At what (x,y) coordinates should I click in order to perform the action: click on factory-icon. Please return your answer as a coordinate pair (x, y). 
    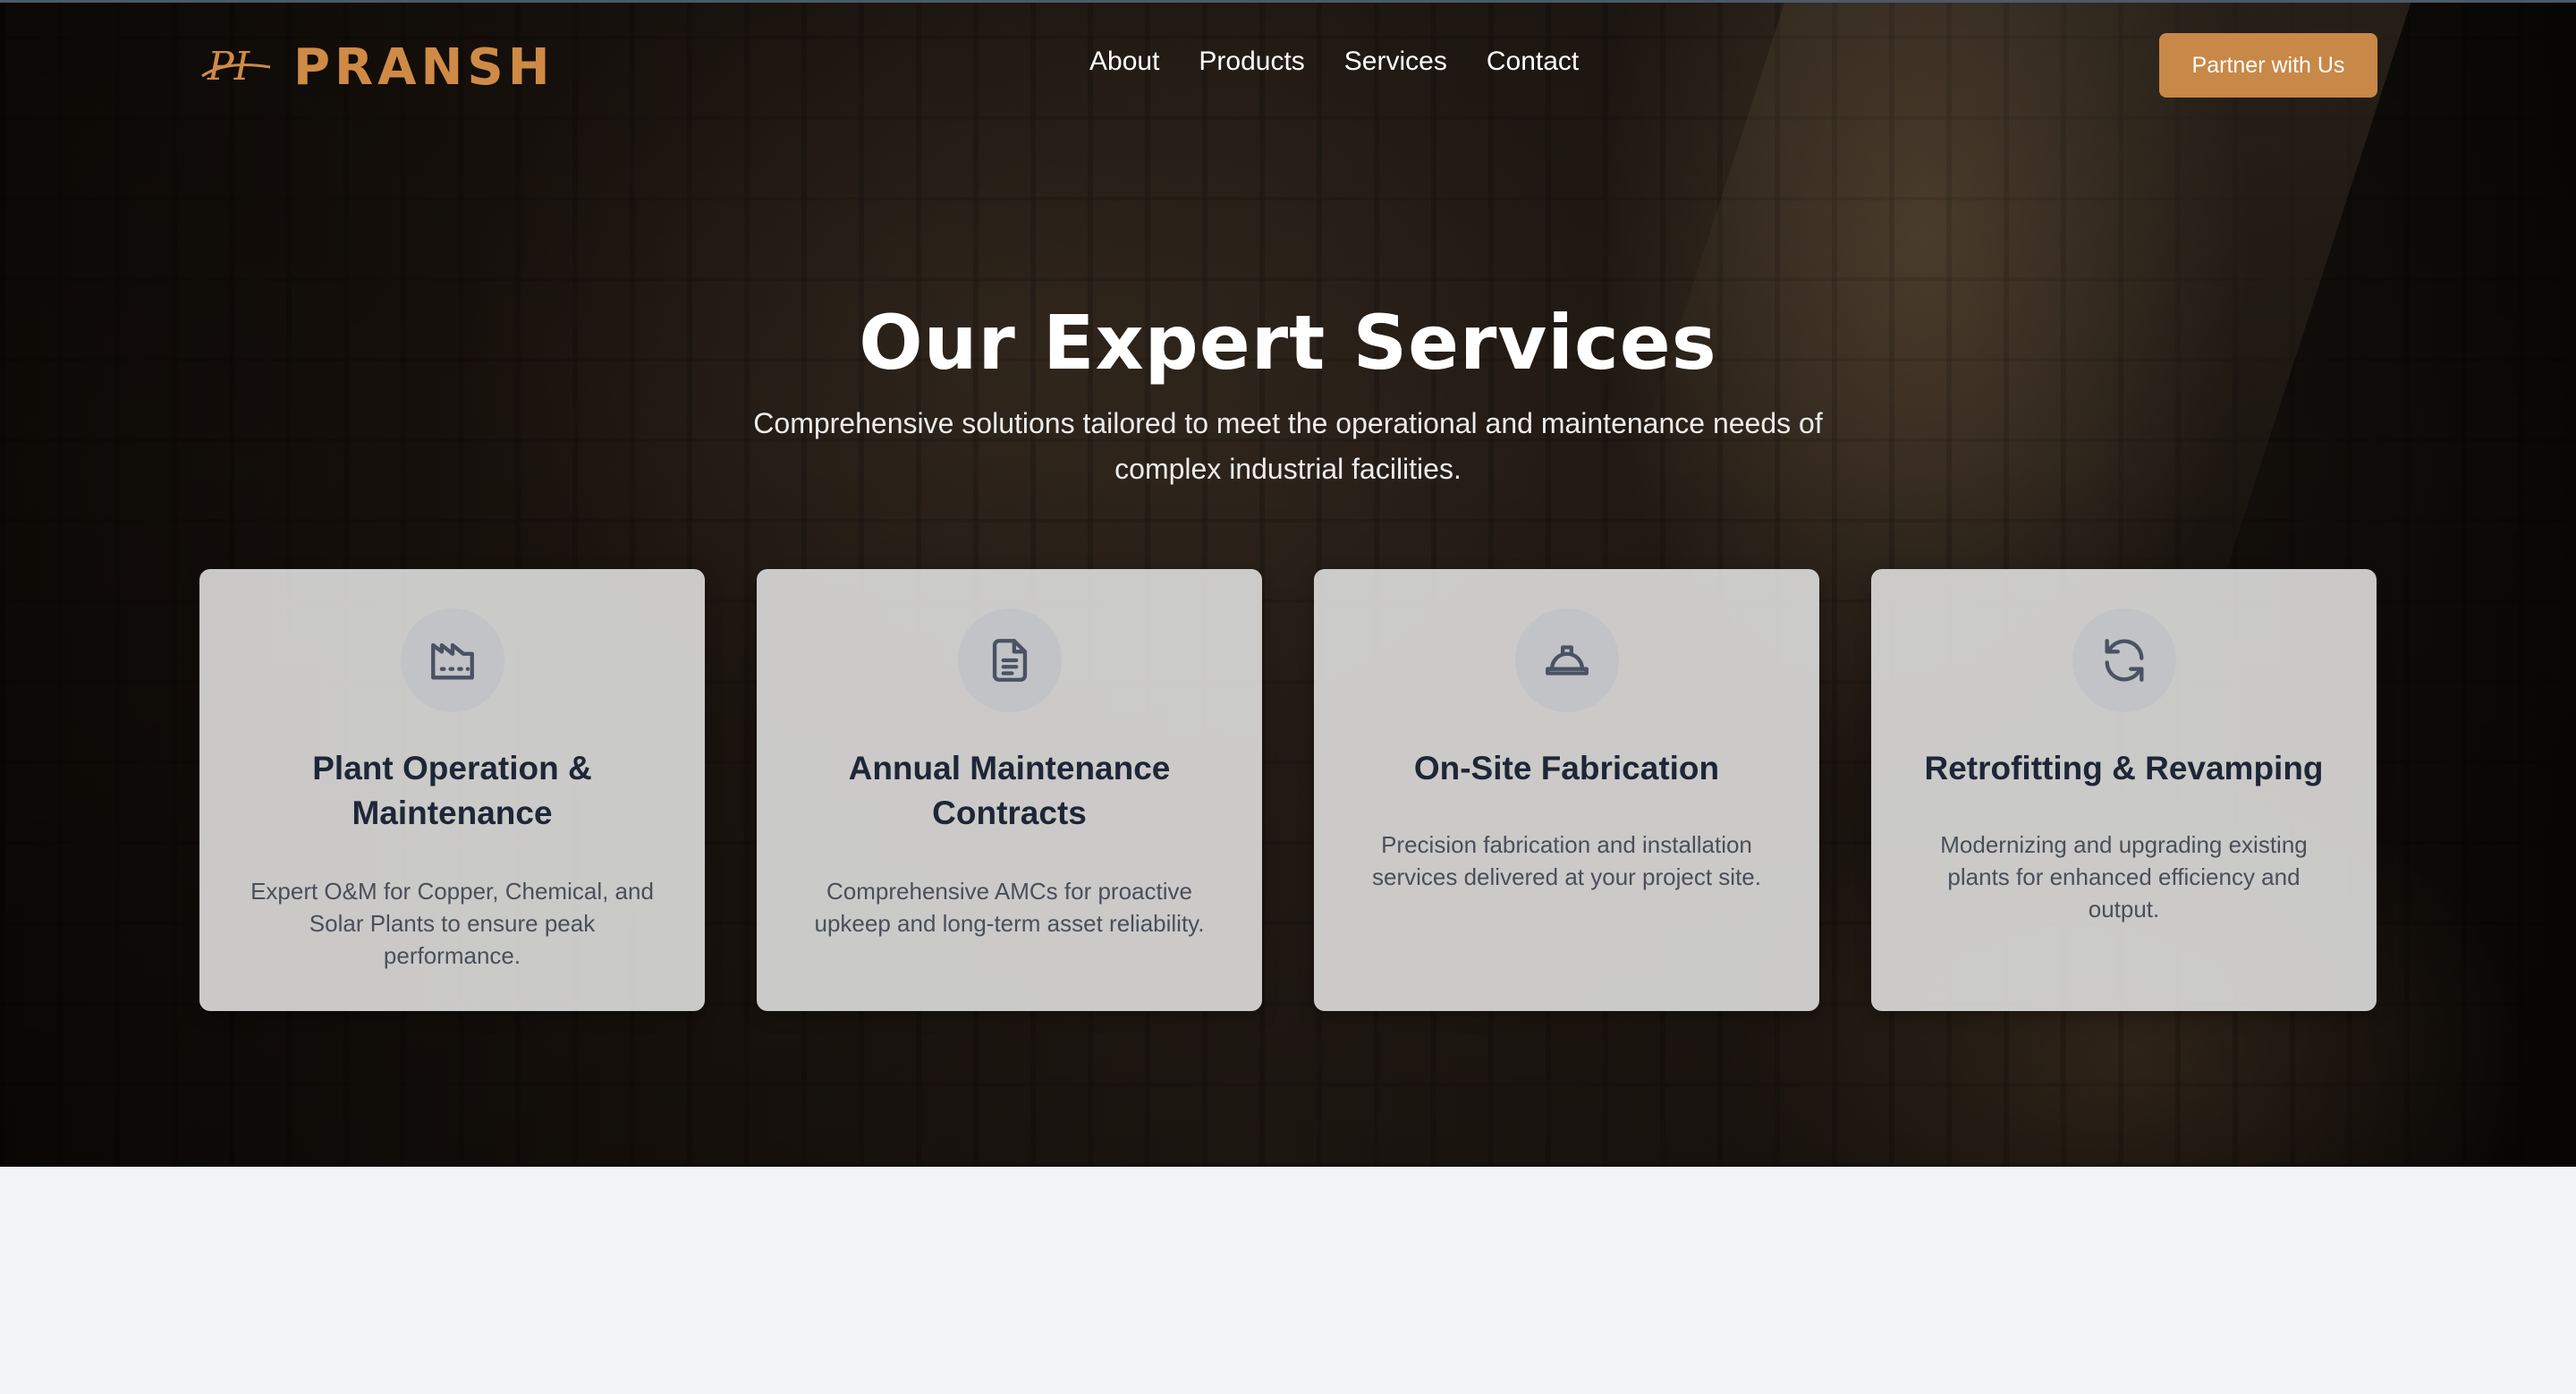
    Looking at the image, I should click on (452, 661).